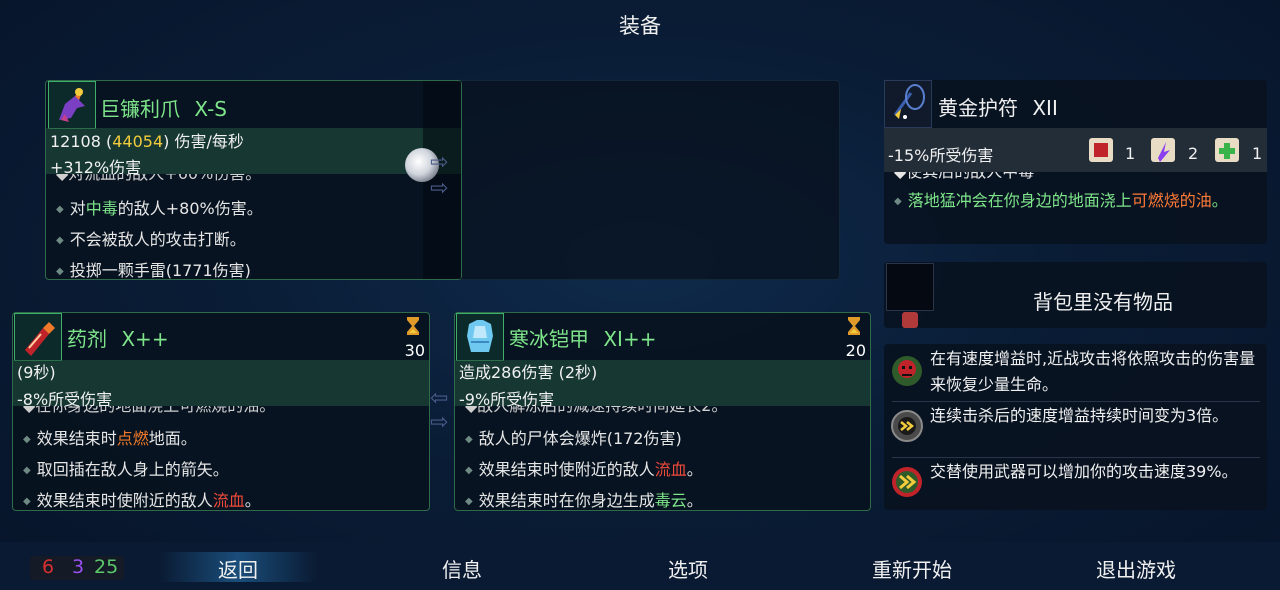 Image resolution: width=1280 pixels, height=590 pixels. Describe the element at coordinates (138, 141) in the screenshot. I see `weapon-dps-crit: 44054` at that location.